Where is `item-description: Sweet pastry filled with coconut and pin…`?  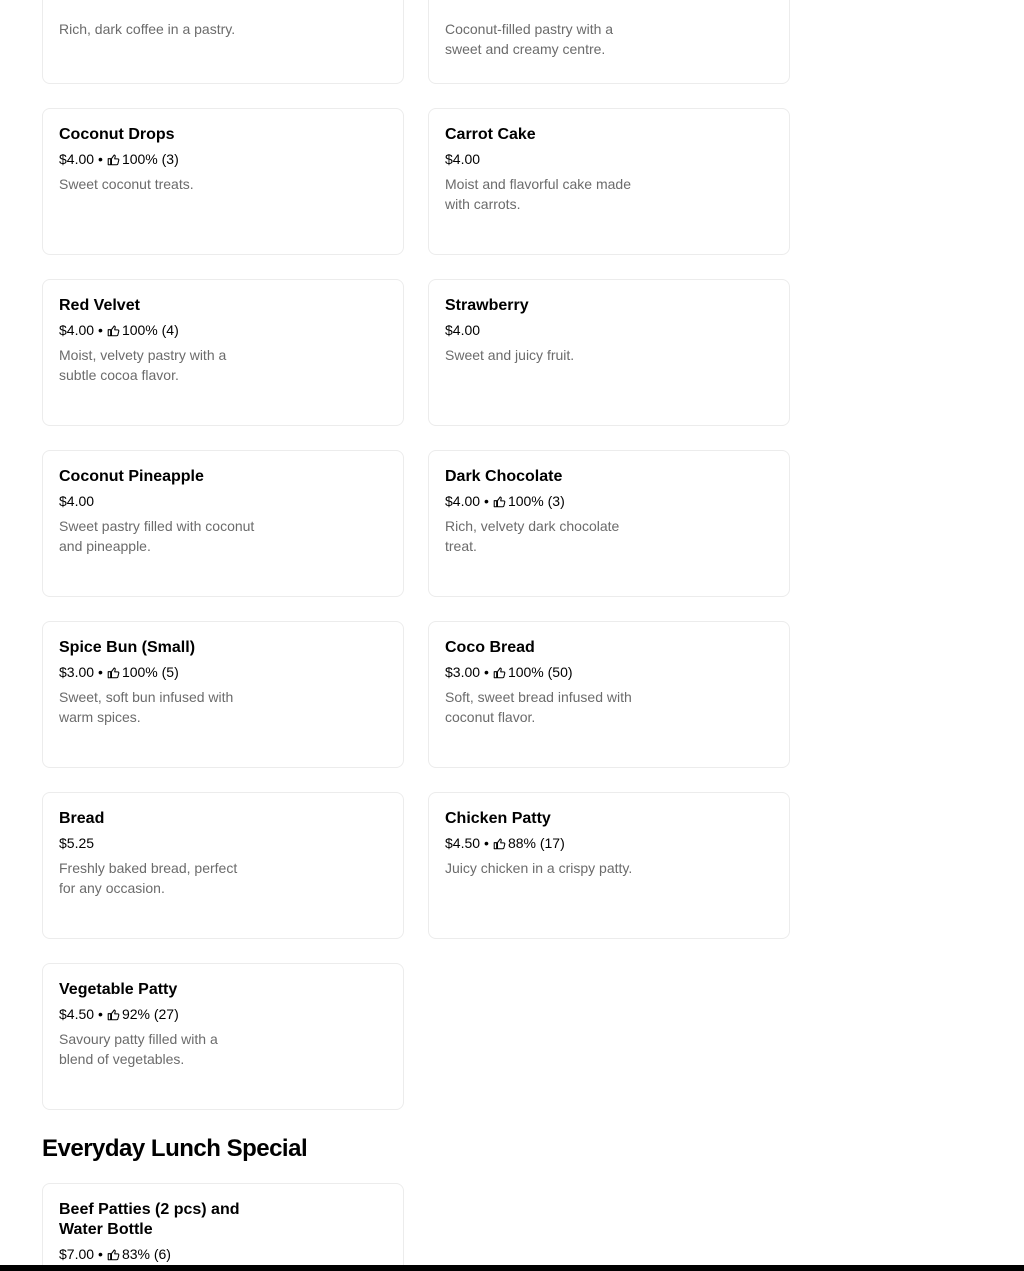
item-description: Sweet pastry filled with coconut and pin… is located at coordinates (157, 536).